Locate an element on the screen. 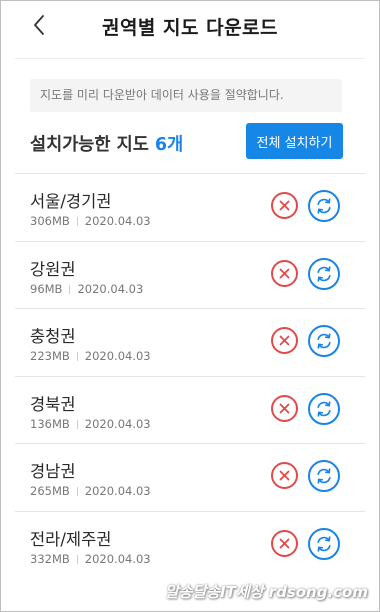  region-name: 강원권 is located at coordinates (53, 269).